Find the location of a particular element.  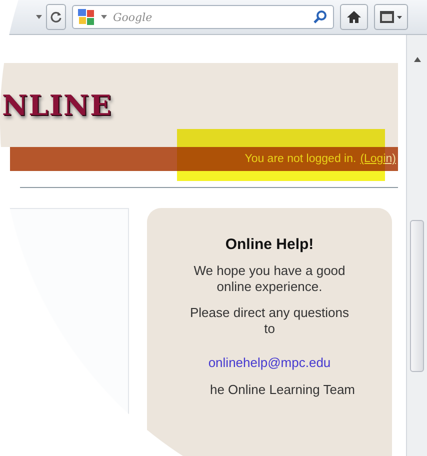

email-link: onlinehelp@mpc.edu is located at coordinates (269, 362).